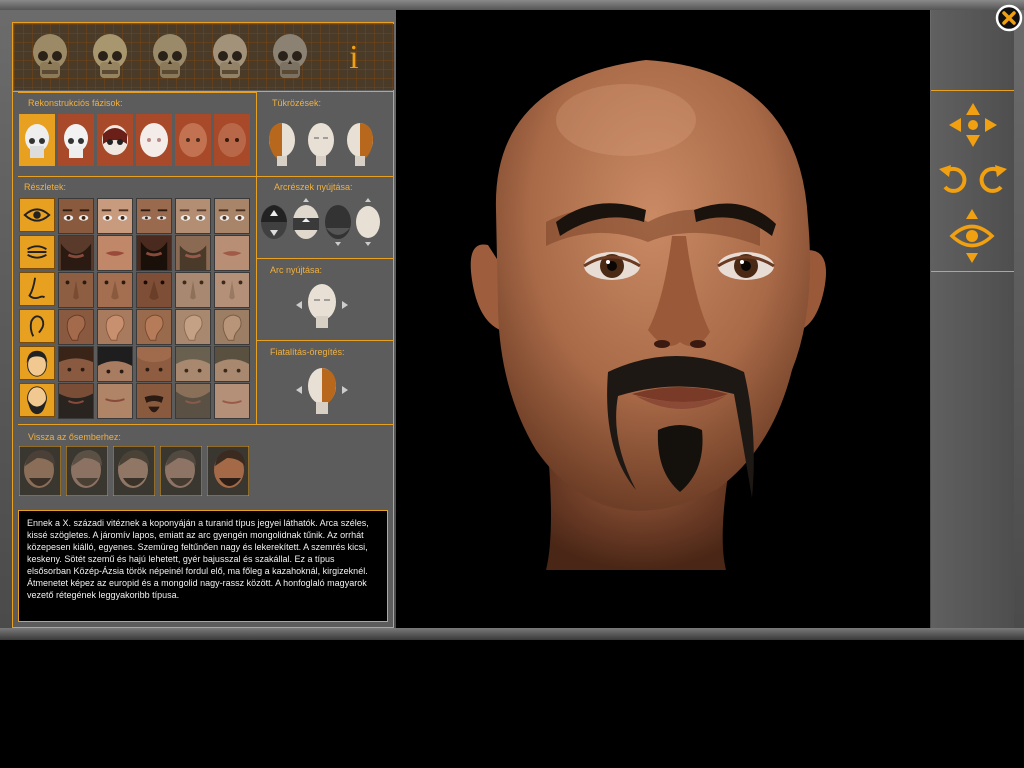  Describe the element at coordinates (306, 222) in the screenshot. I see `stretch-midface-button` at that location.